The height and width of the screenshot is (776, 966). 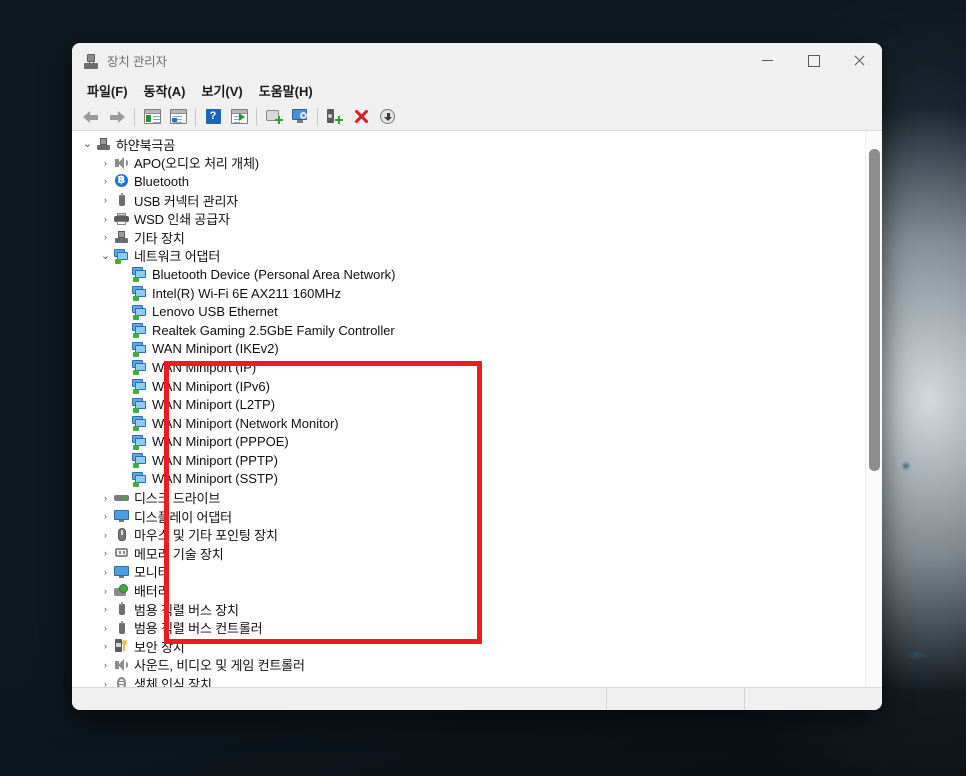 What do you see at coordinates (468, 181) in the screenshot?
I see `tree-row: › ฿ Bluetooth` at bounding box center [468, 181].